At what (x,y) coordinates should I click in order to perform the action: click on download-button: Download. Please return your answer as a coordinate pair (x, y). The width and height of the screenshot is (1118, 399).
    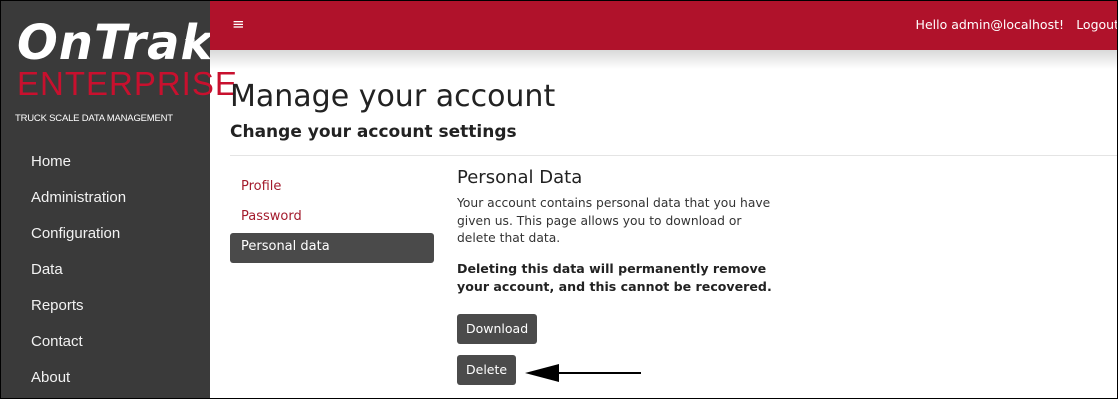
    Looking at the image, I should click on (497, 329).